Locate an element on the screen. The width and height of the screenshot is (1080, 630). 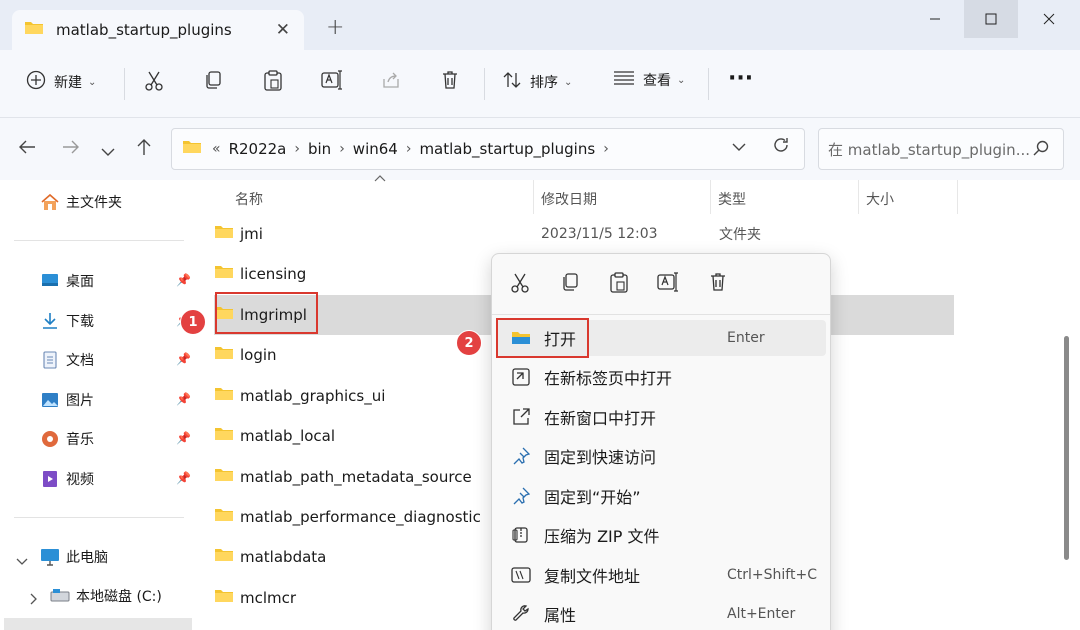
more-options-button: ··· is located at coordinates (740, 78).